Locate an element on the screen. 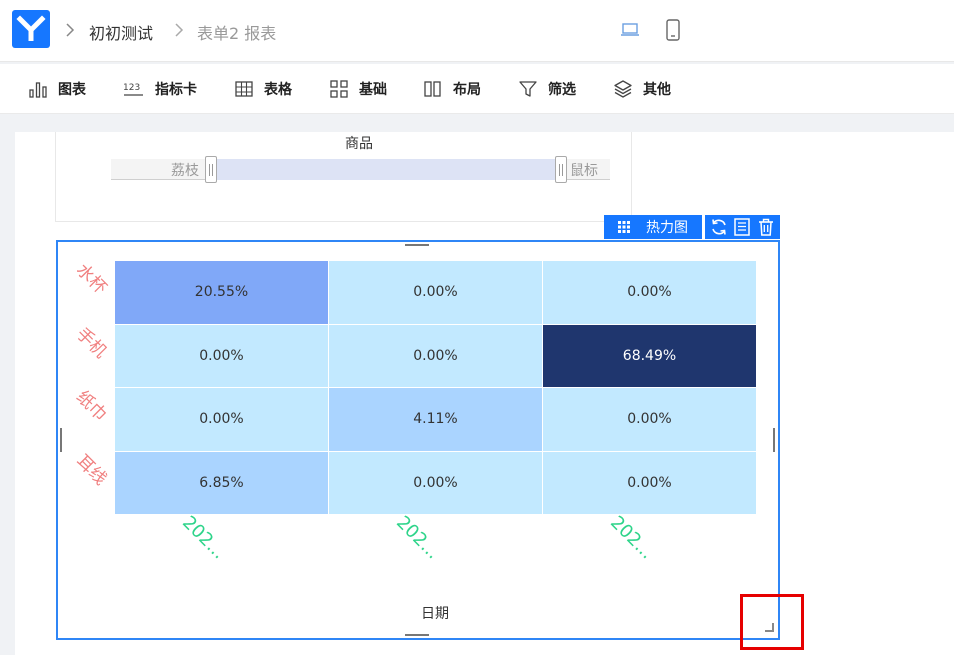 This screenshot has width=954, height=655. data-icon is located at coordinates (742, 227).